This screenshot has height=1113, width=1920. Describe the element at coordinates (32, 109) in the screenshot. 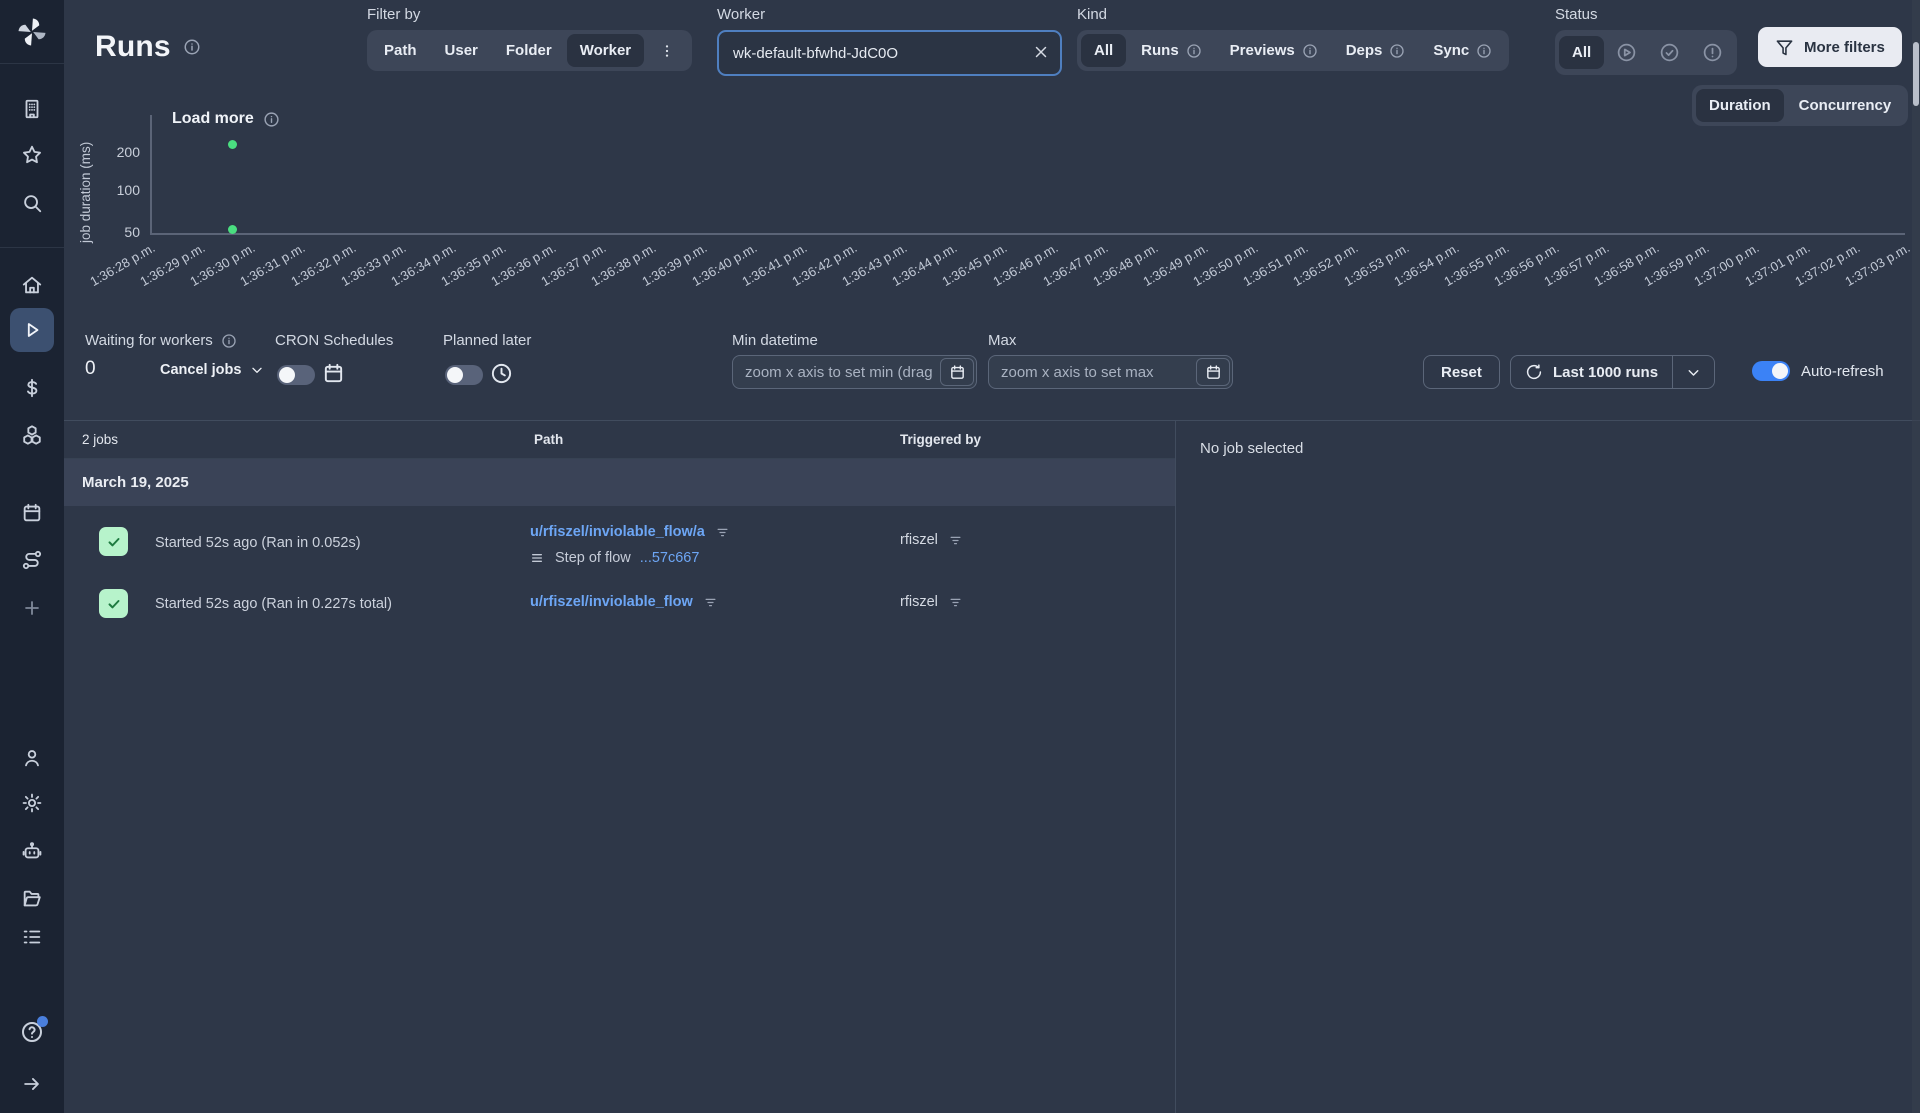

I see `sidebar-item-workspace` at that location.